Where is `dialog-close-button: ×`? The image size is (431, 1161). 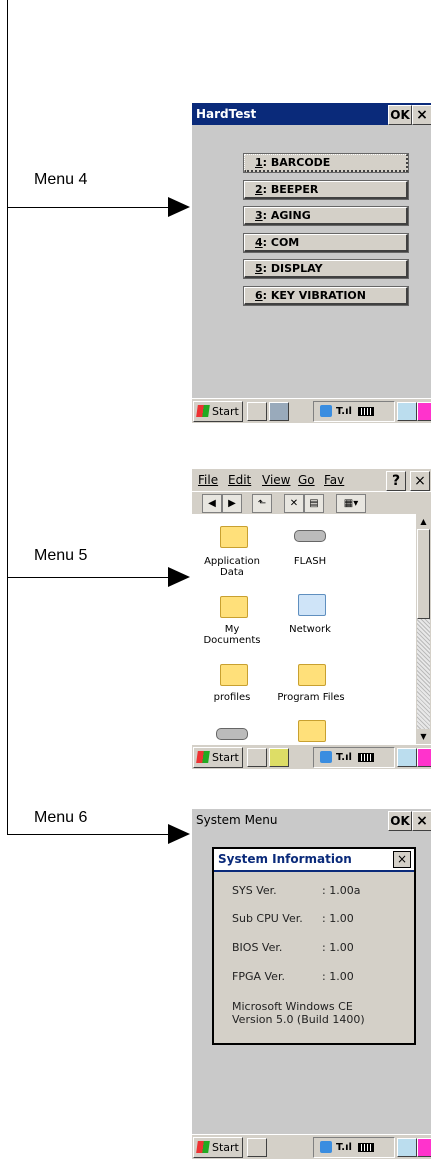 dialog-close-button: × is located at coordinates (402, 859).